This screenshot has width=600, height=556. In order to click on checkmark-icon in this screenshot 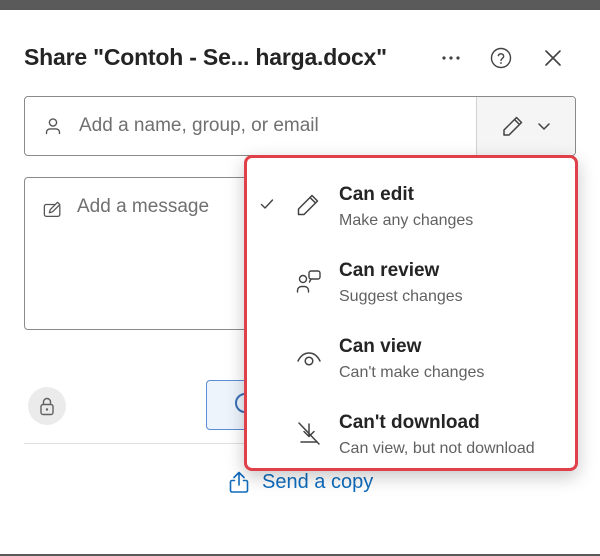, I will do `click(267, 204)`.